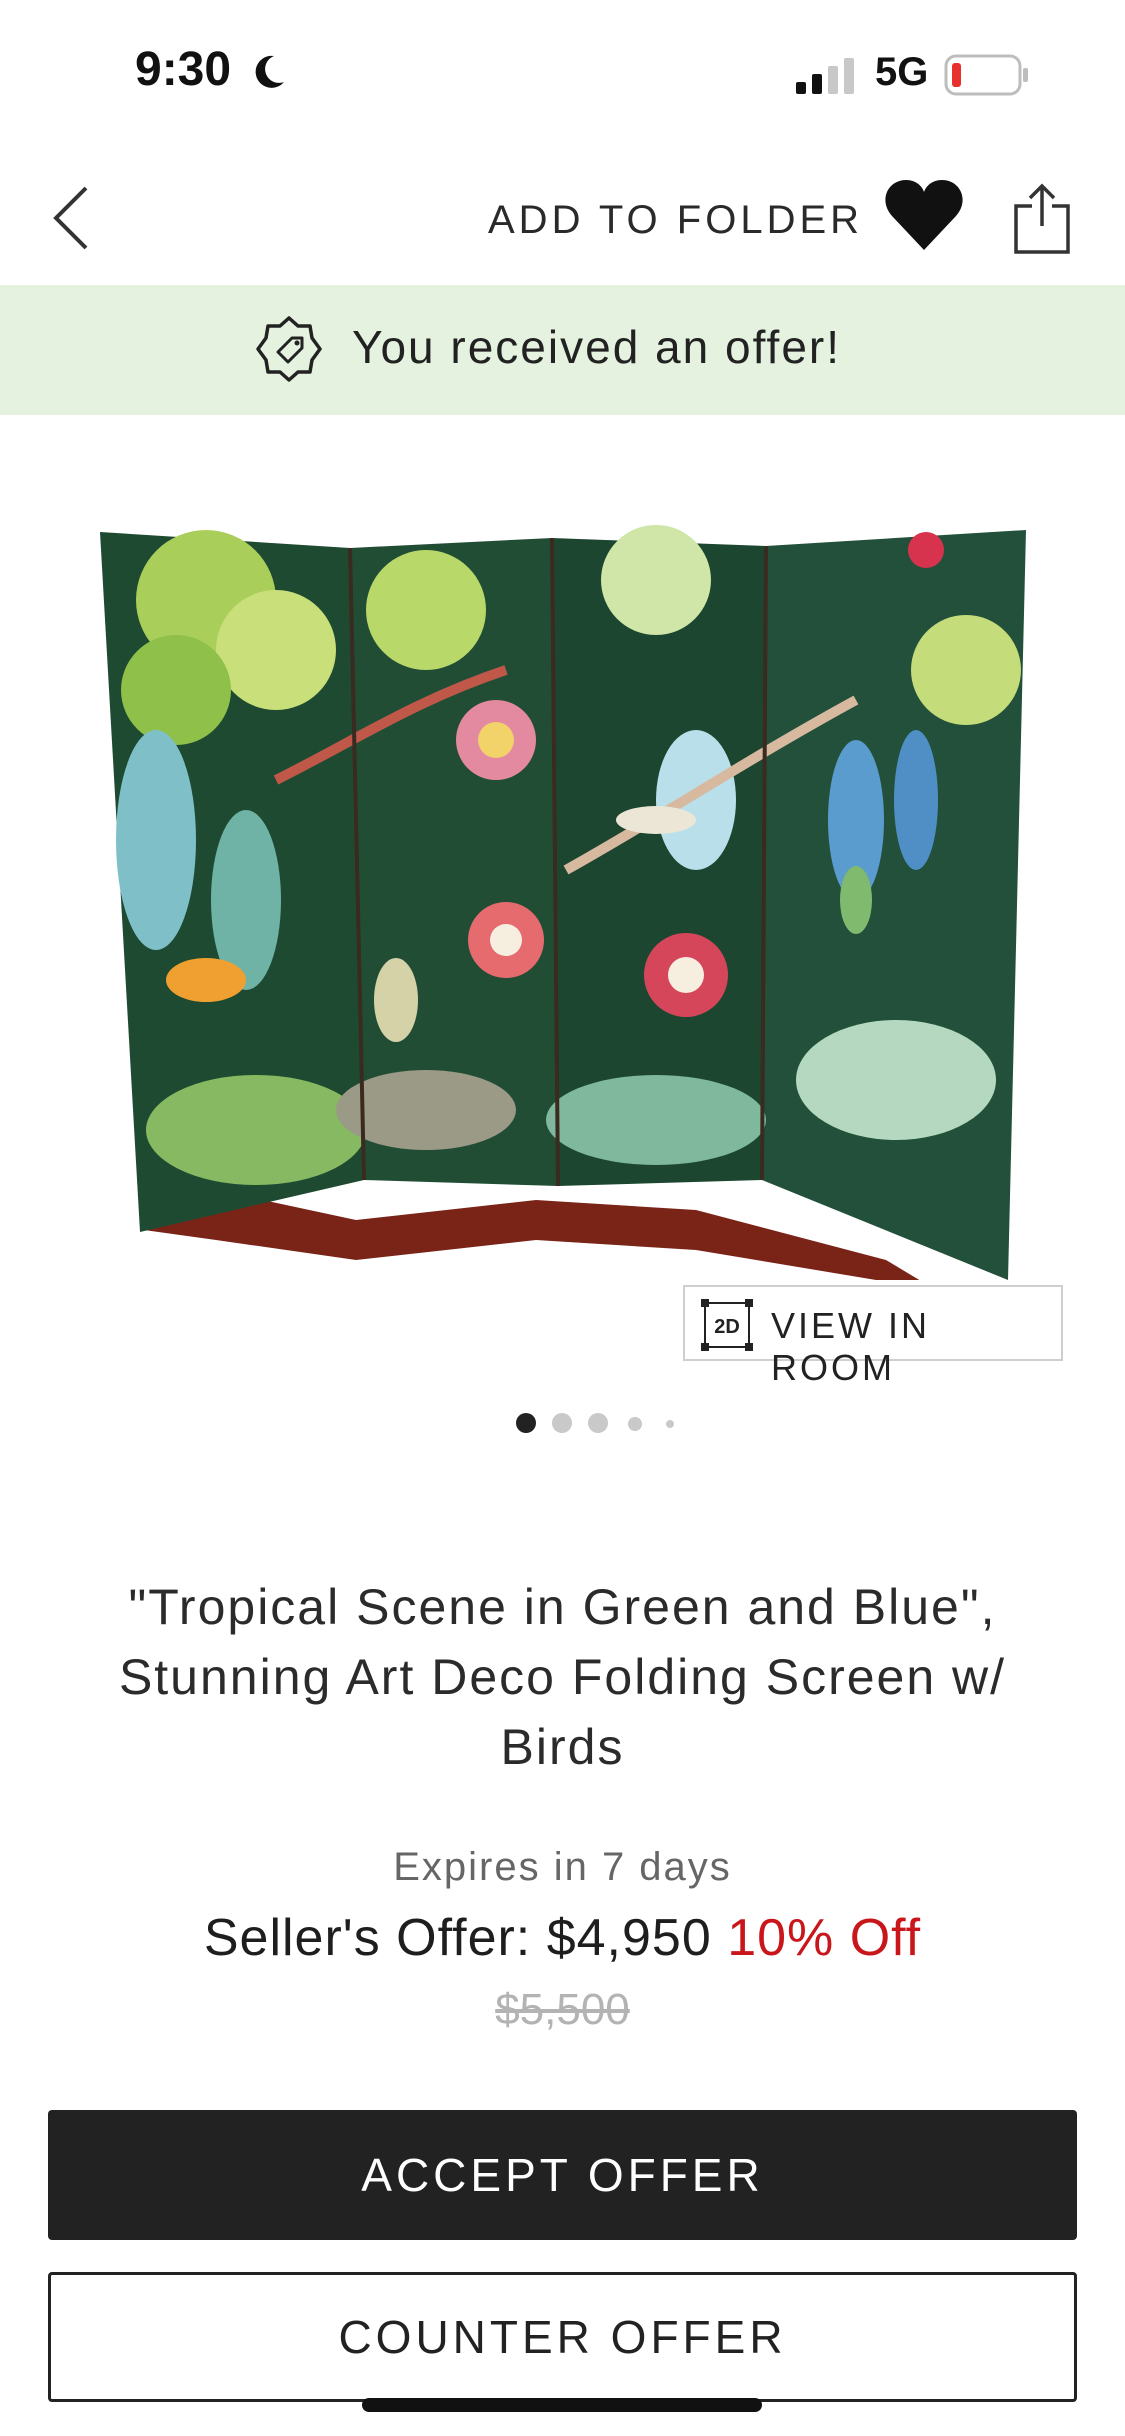 The image size is (1125, 2436). I want to click on signal-icon, so click(825, 76).